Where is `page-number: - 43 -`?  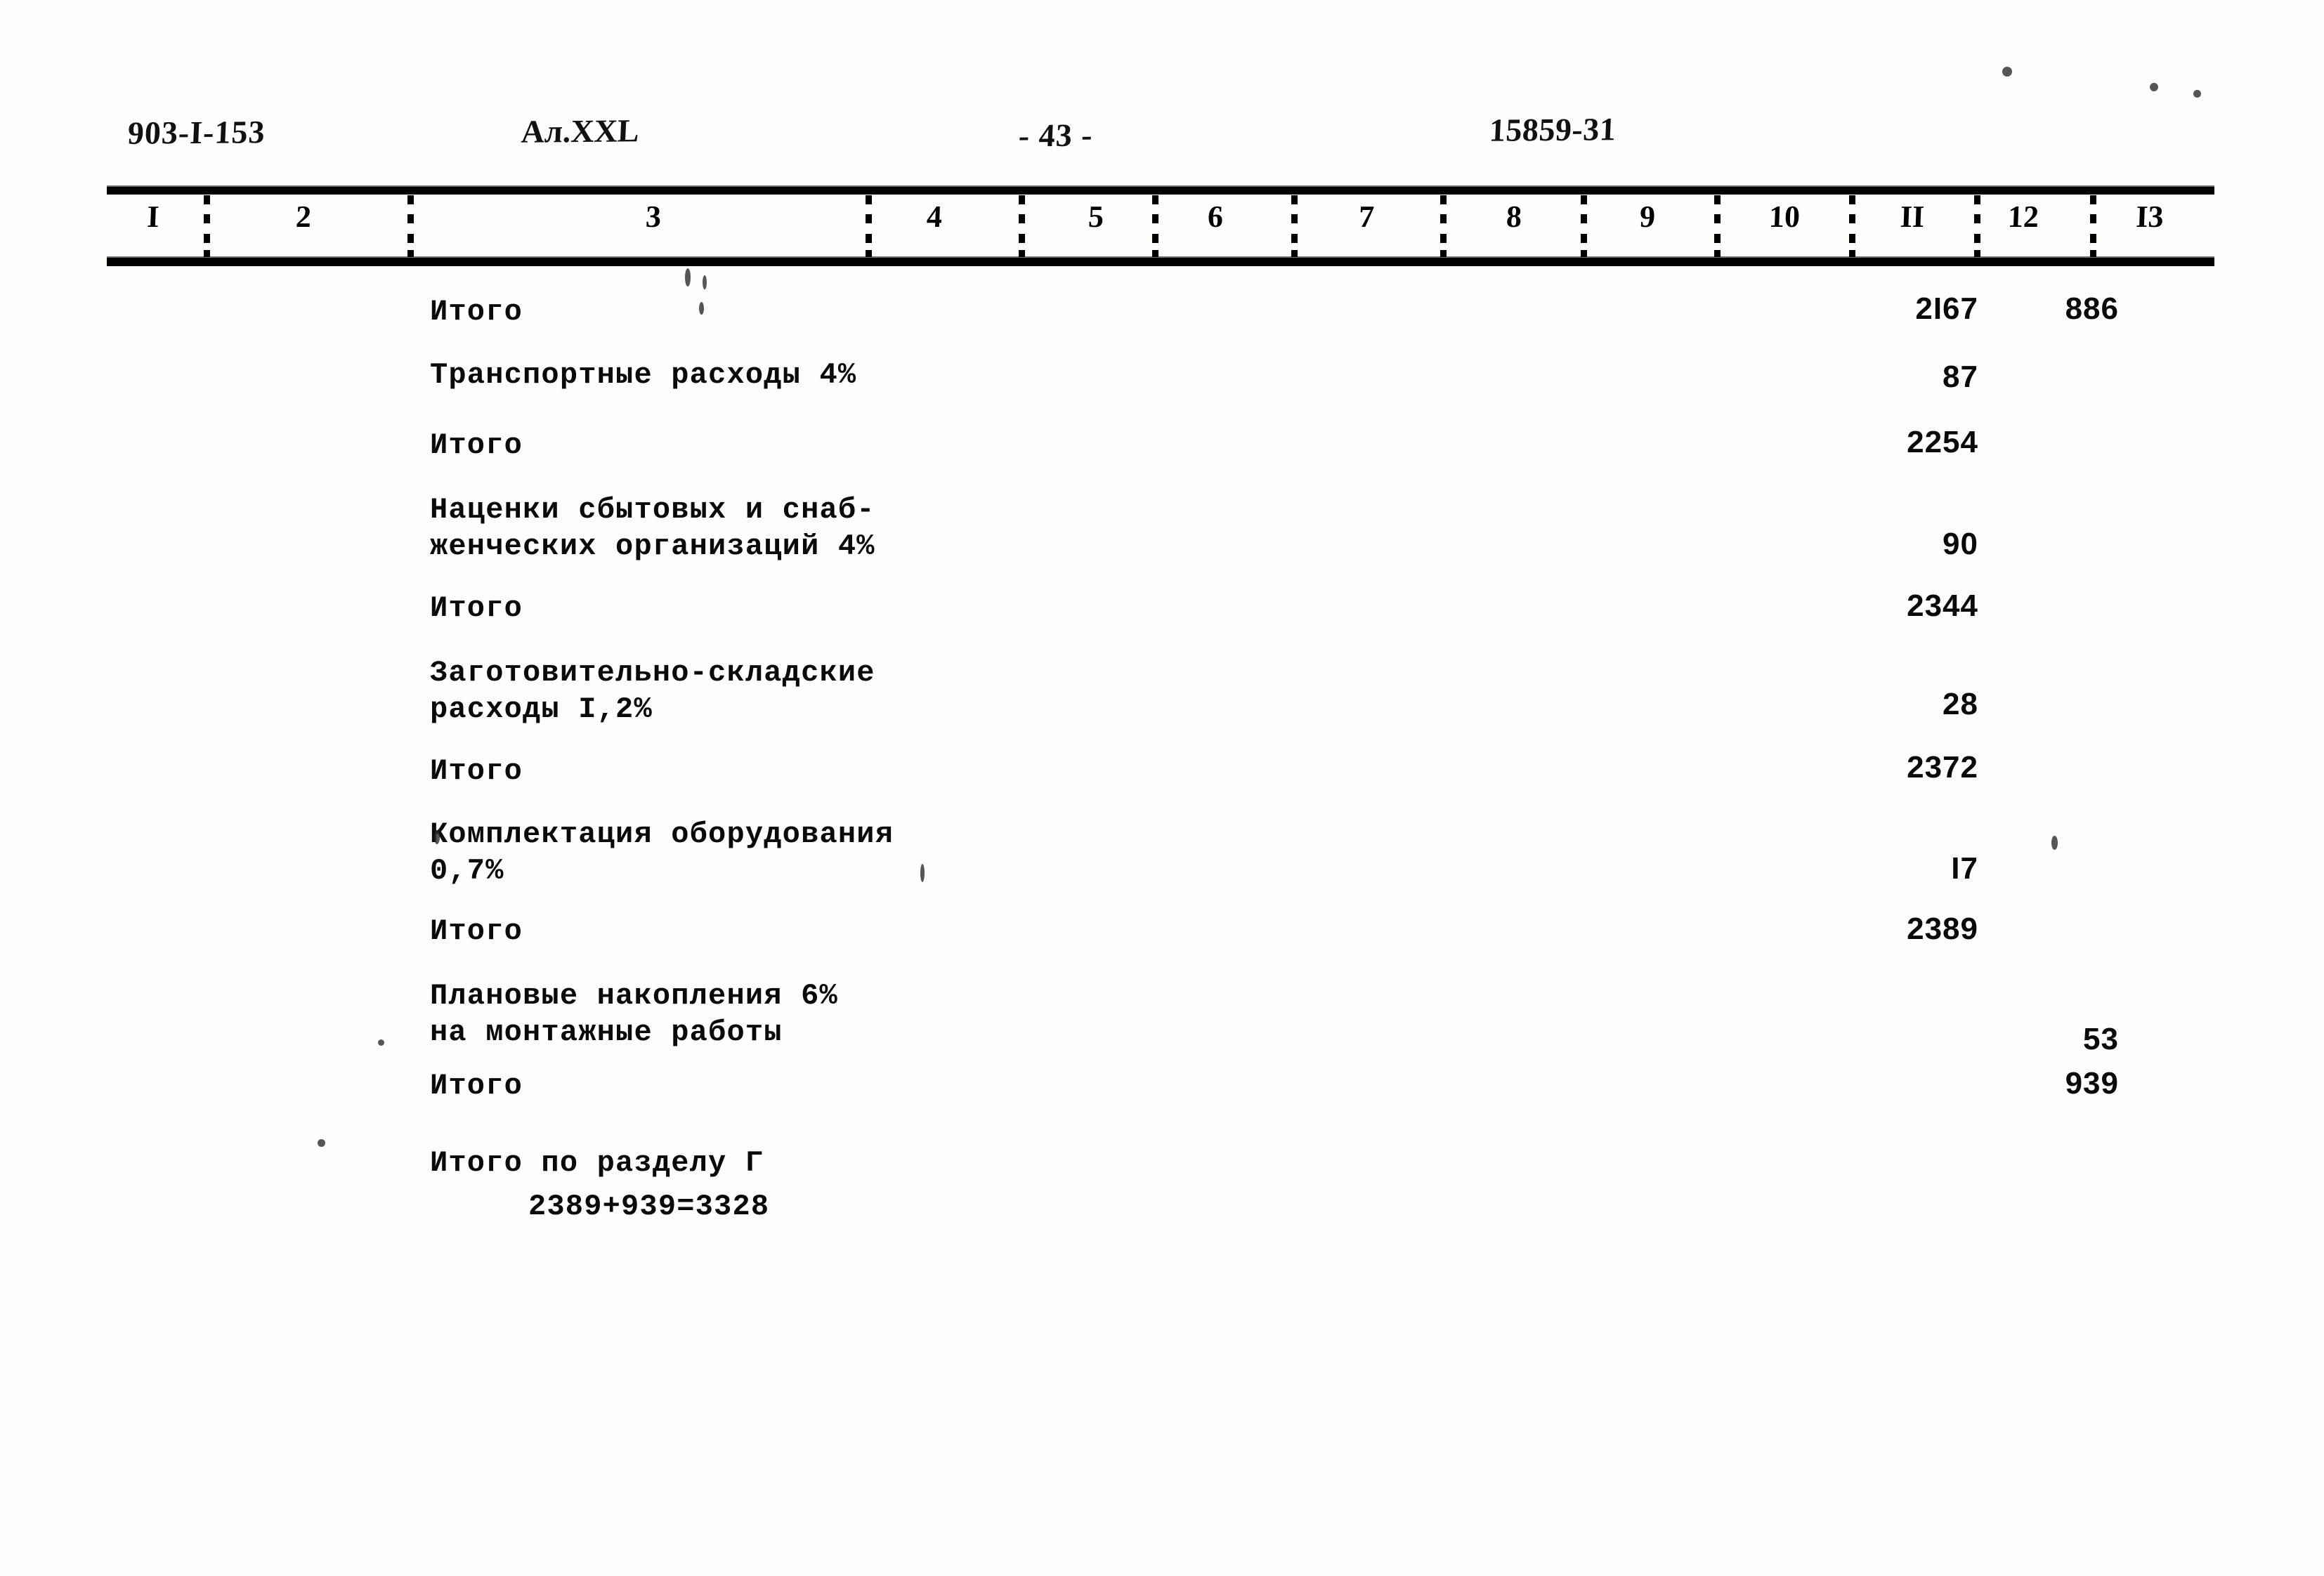
page-number: - 43 - is located at coordinates (1055, 135).